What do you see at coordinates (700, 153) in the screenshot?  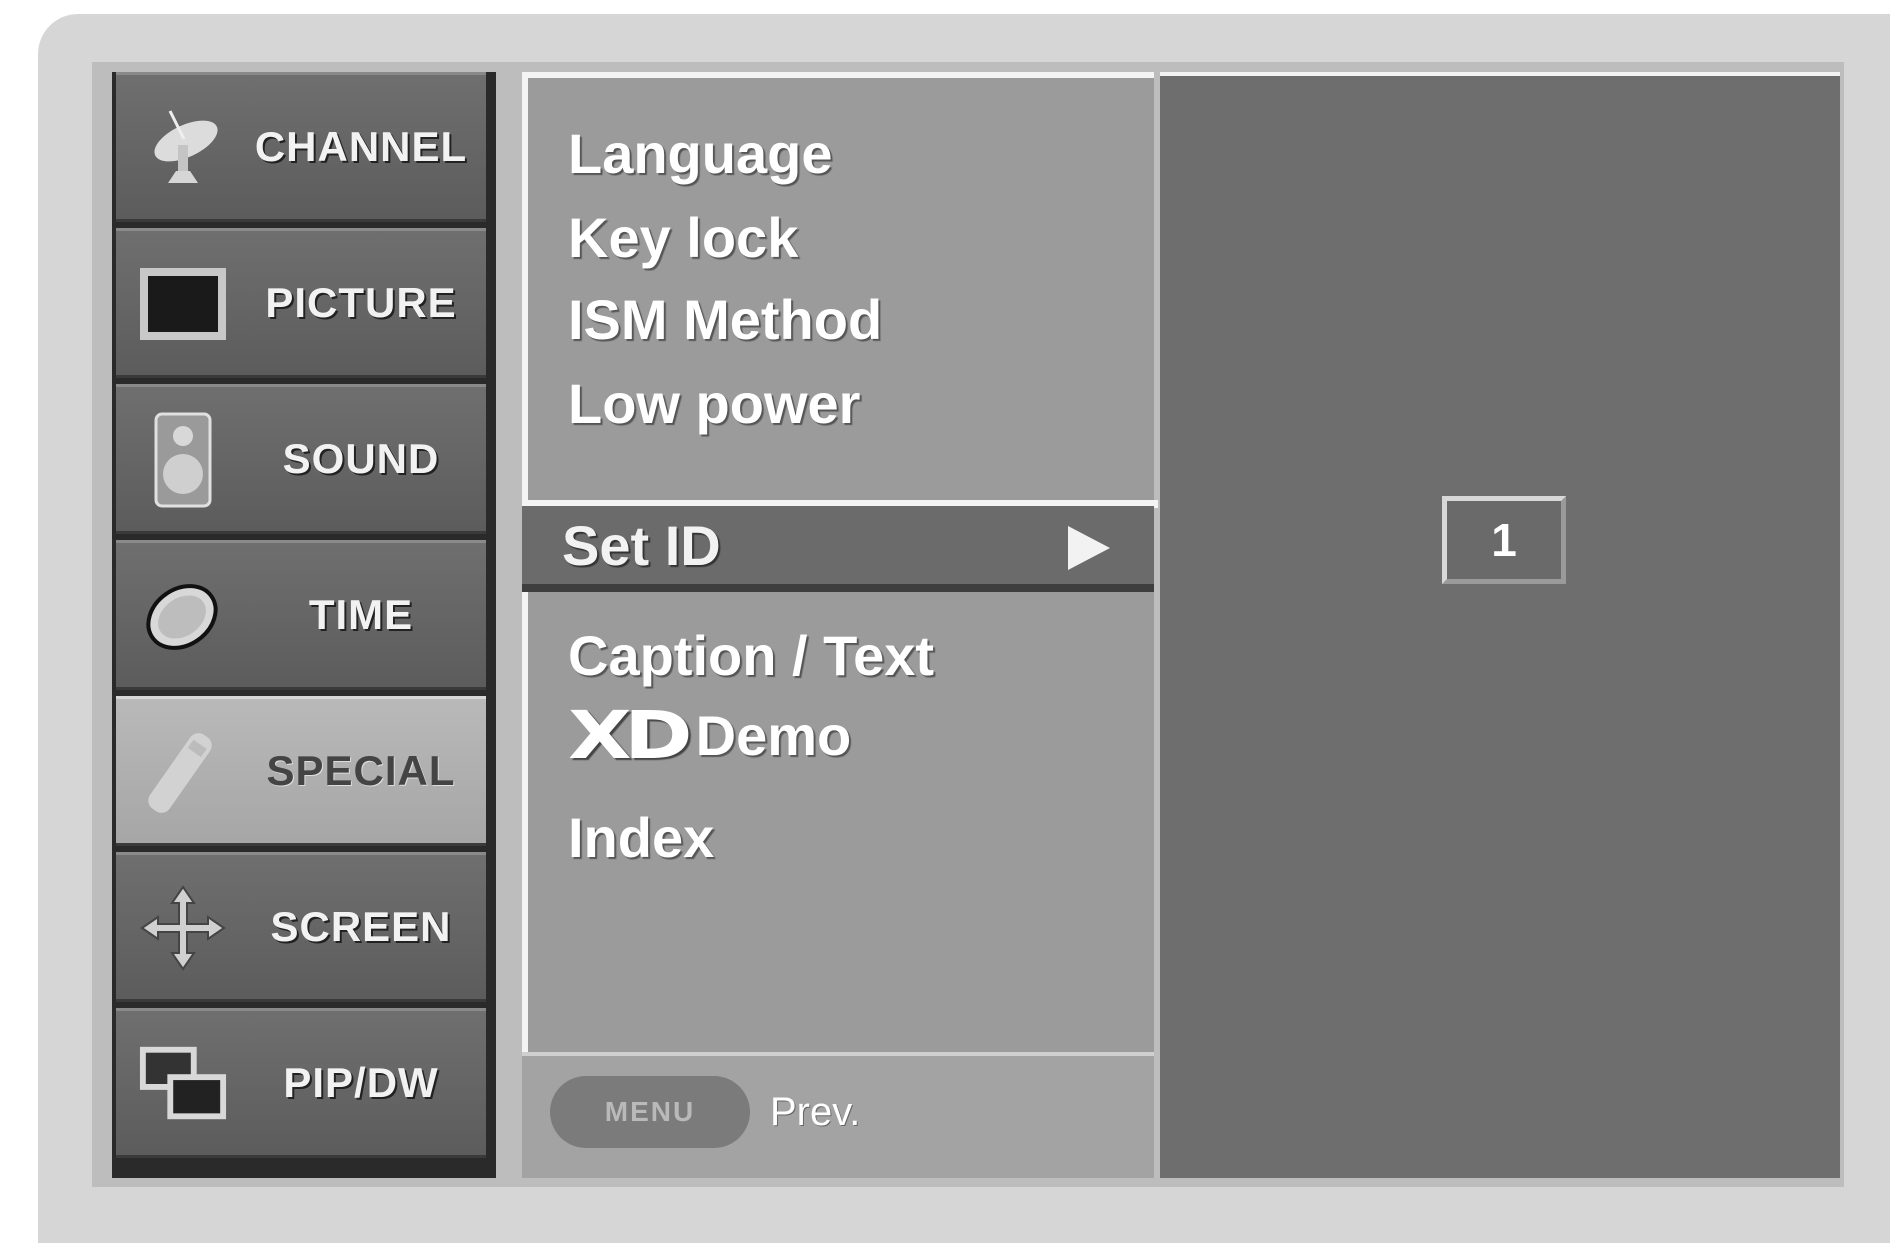 I see `menu-item-language: Language` at bounding box center [700, 153].